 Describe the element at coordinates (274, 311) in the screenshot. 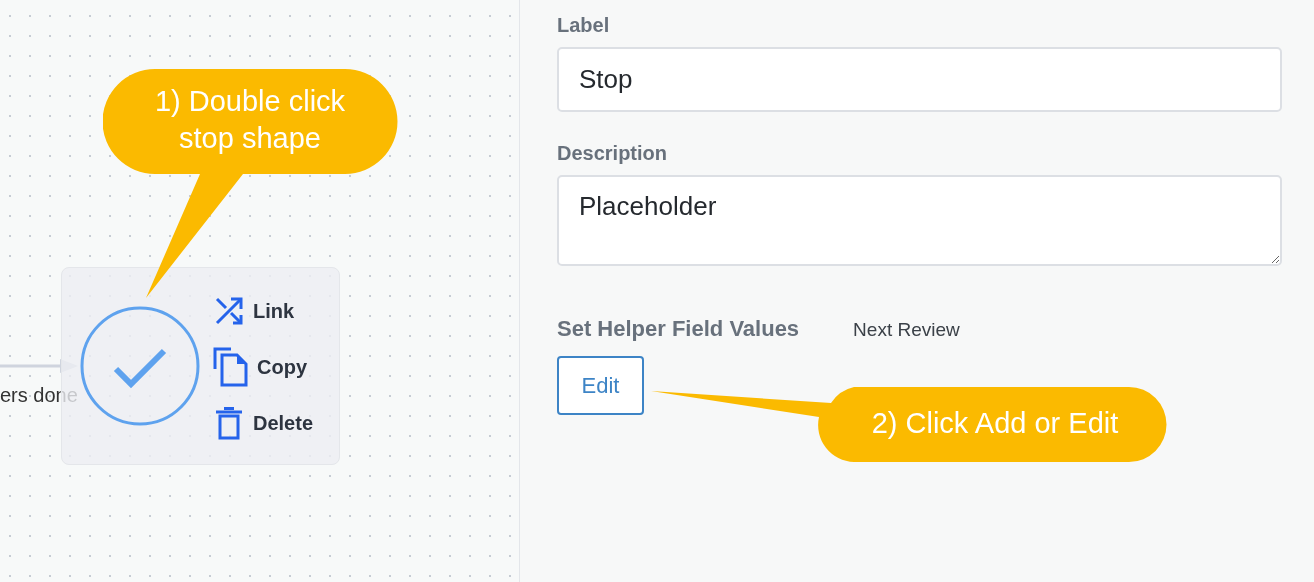

I see `action-label: Link` at that location.